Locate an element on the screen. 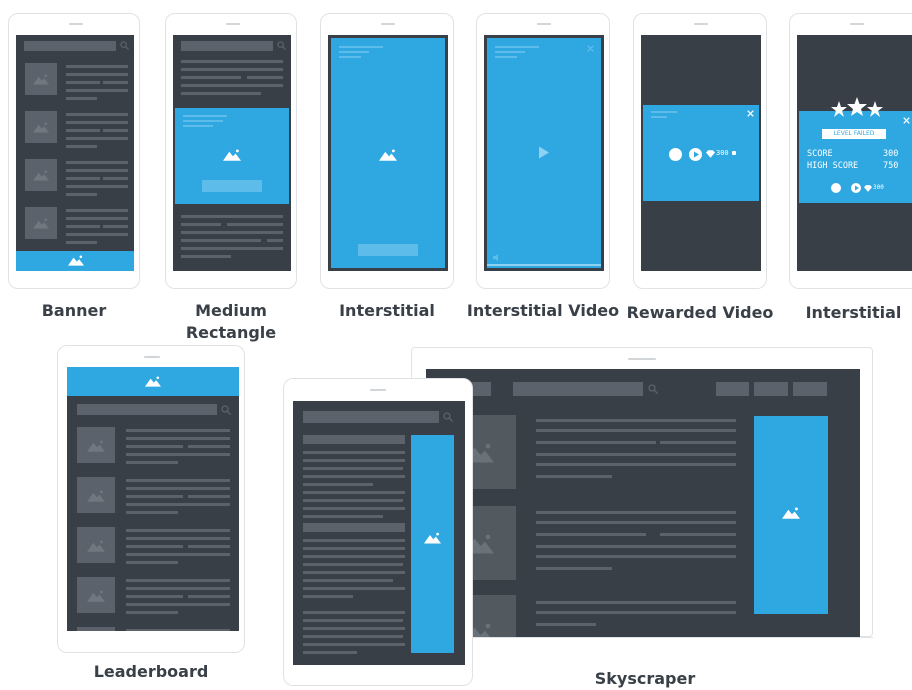 The width and height of the screenshot is (912, 690). phone-screen is located at coordinates (388, 153).